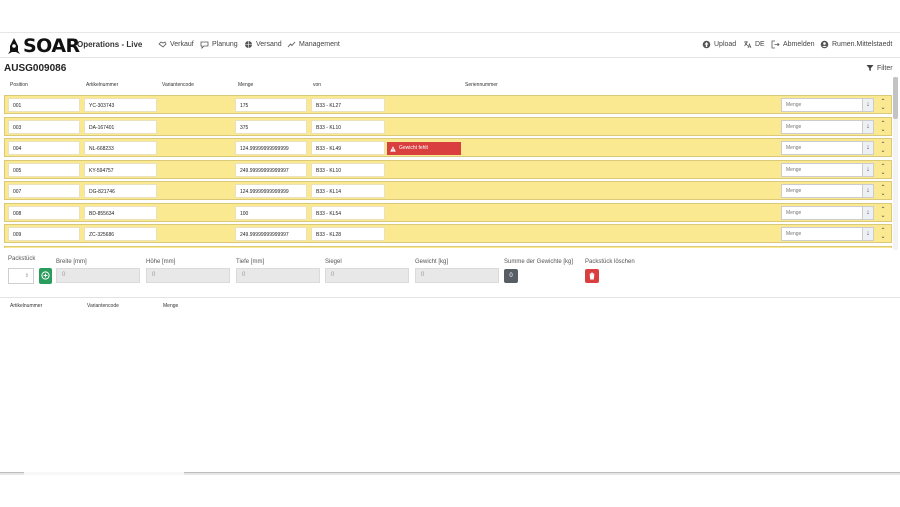  I want to click on header-seriennummer: Seriennummer, so click(481, 85).